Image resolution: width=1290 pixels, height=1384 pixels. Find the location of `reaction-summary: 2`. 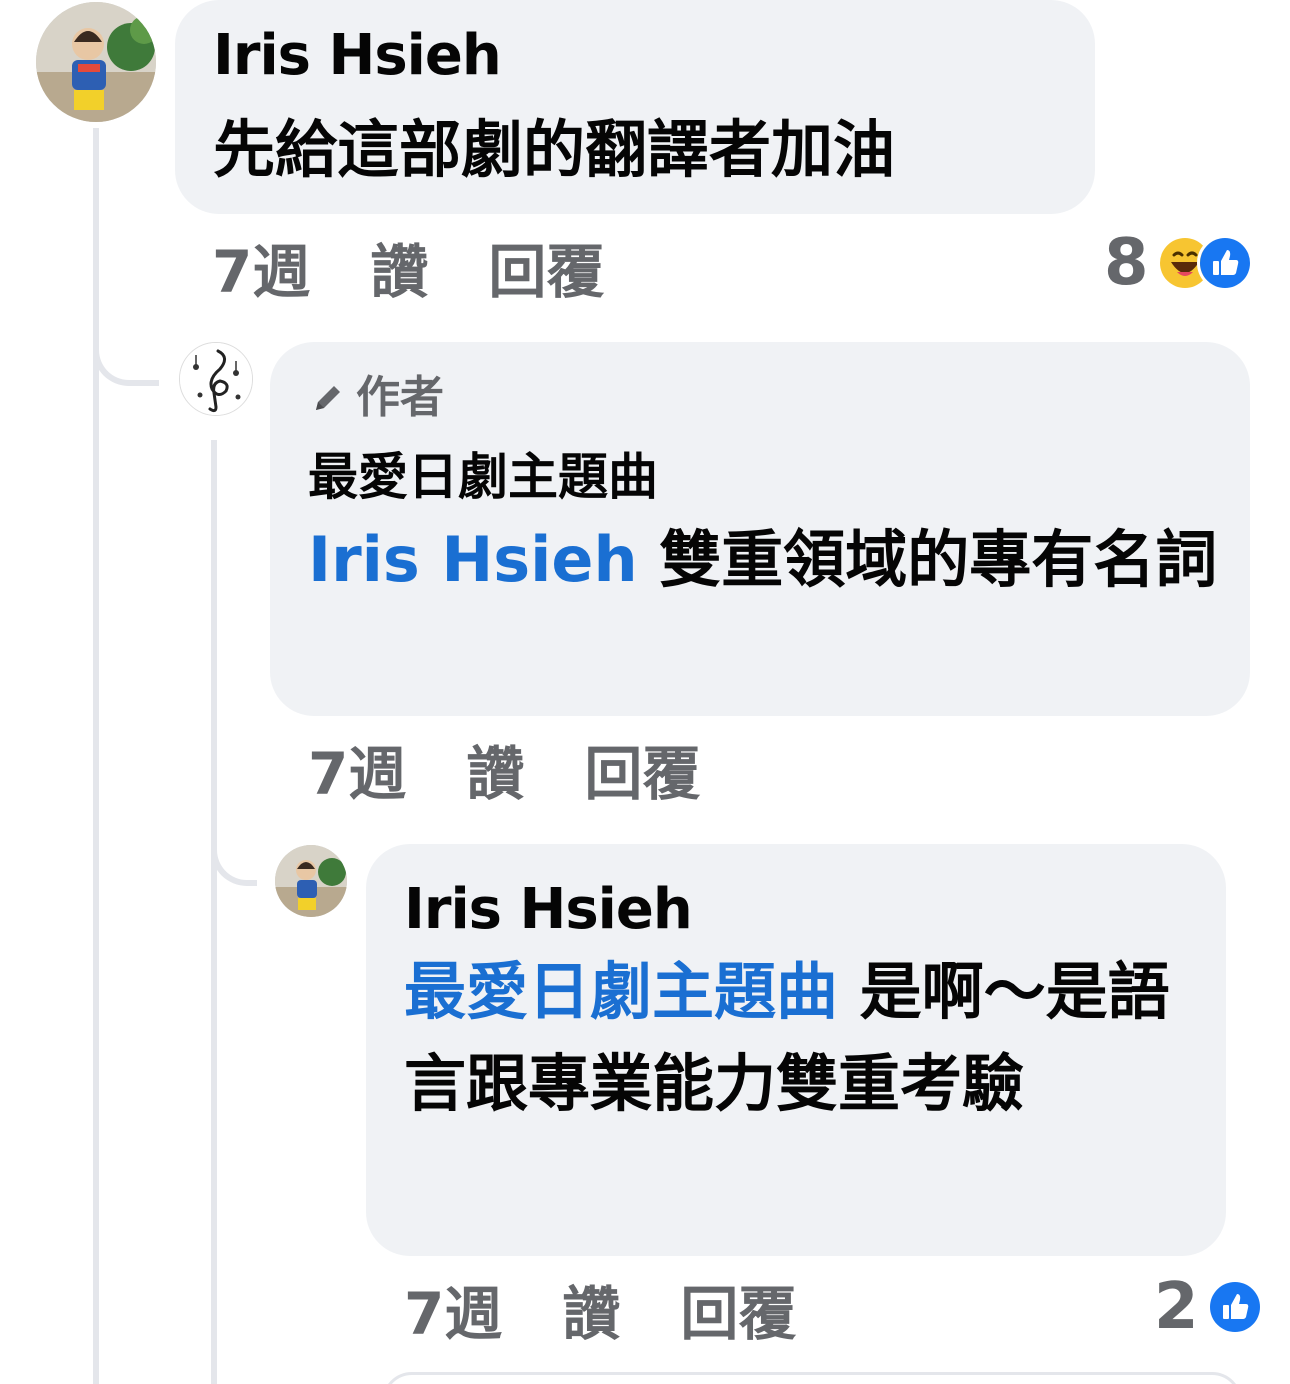

reaction-summary: 2 is located at coordinates (1208, 1307).